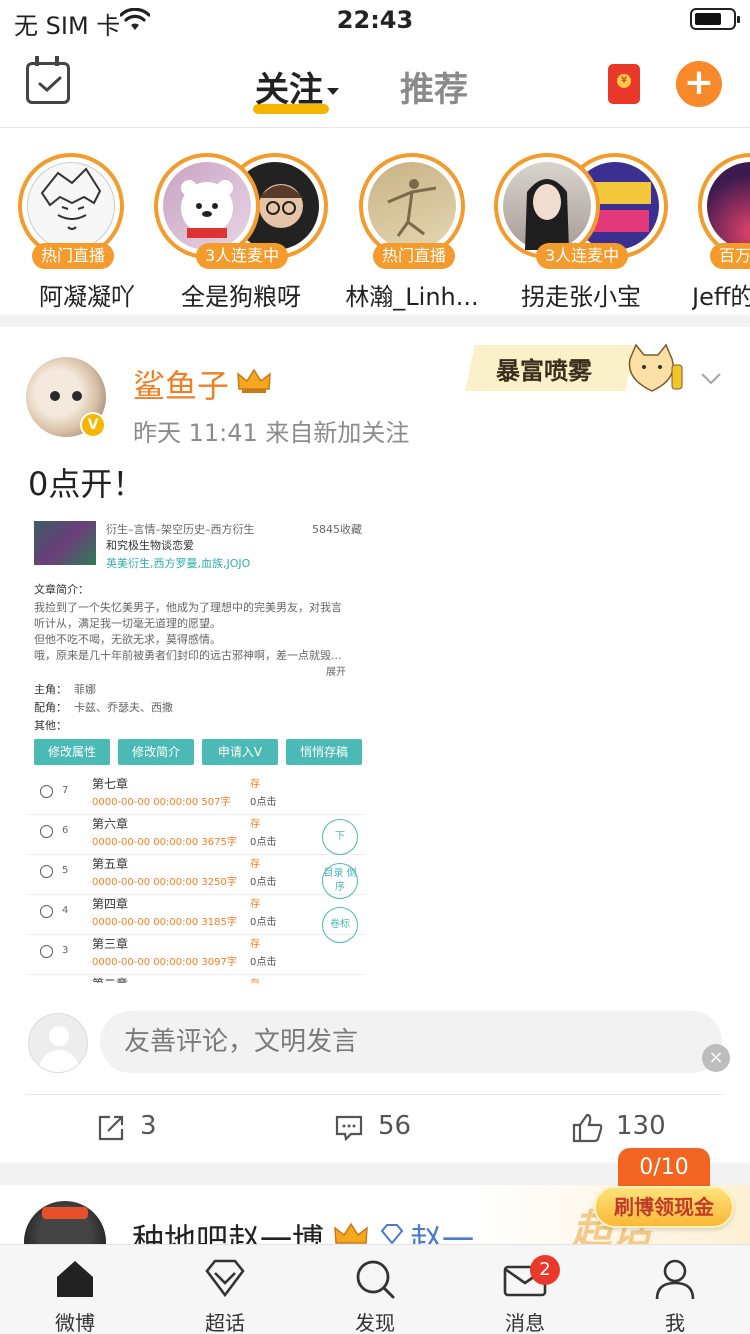 The height and width of the screenshot is (1334, 750). Describe the element at coordinates (196, 875) in the screenshot. I see `chapter-row: 5 第五章 0000-00-00 00:00:00 3250字 存 0点击` at that location.